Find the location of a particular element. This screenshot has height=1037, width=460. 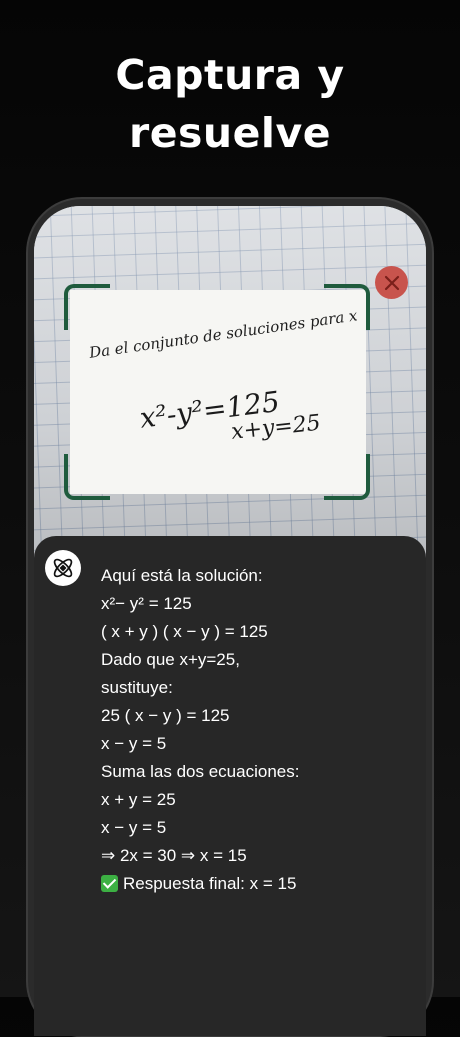

solution-line: 25 ( x − y ) = 125 is located at coordinates (165, 715).